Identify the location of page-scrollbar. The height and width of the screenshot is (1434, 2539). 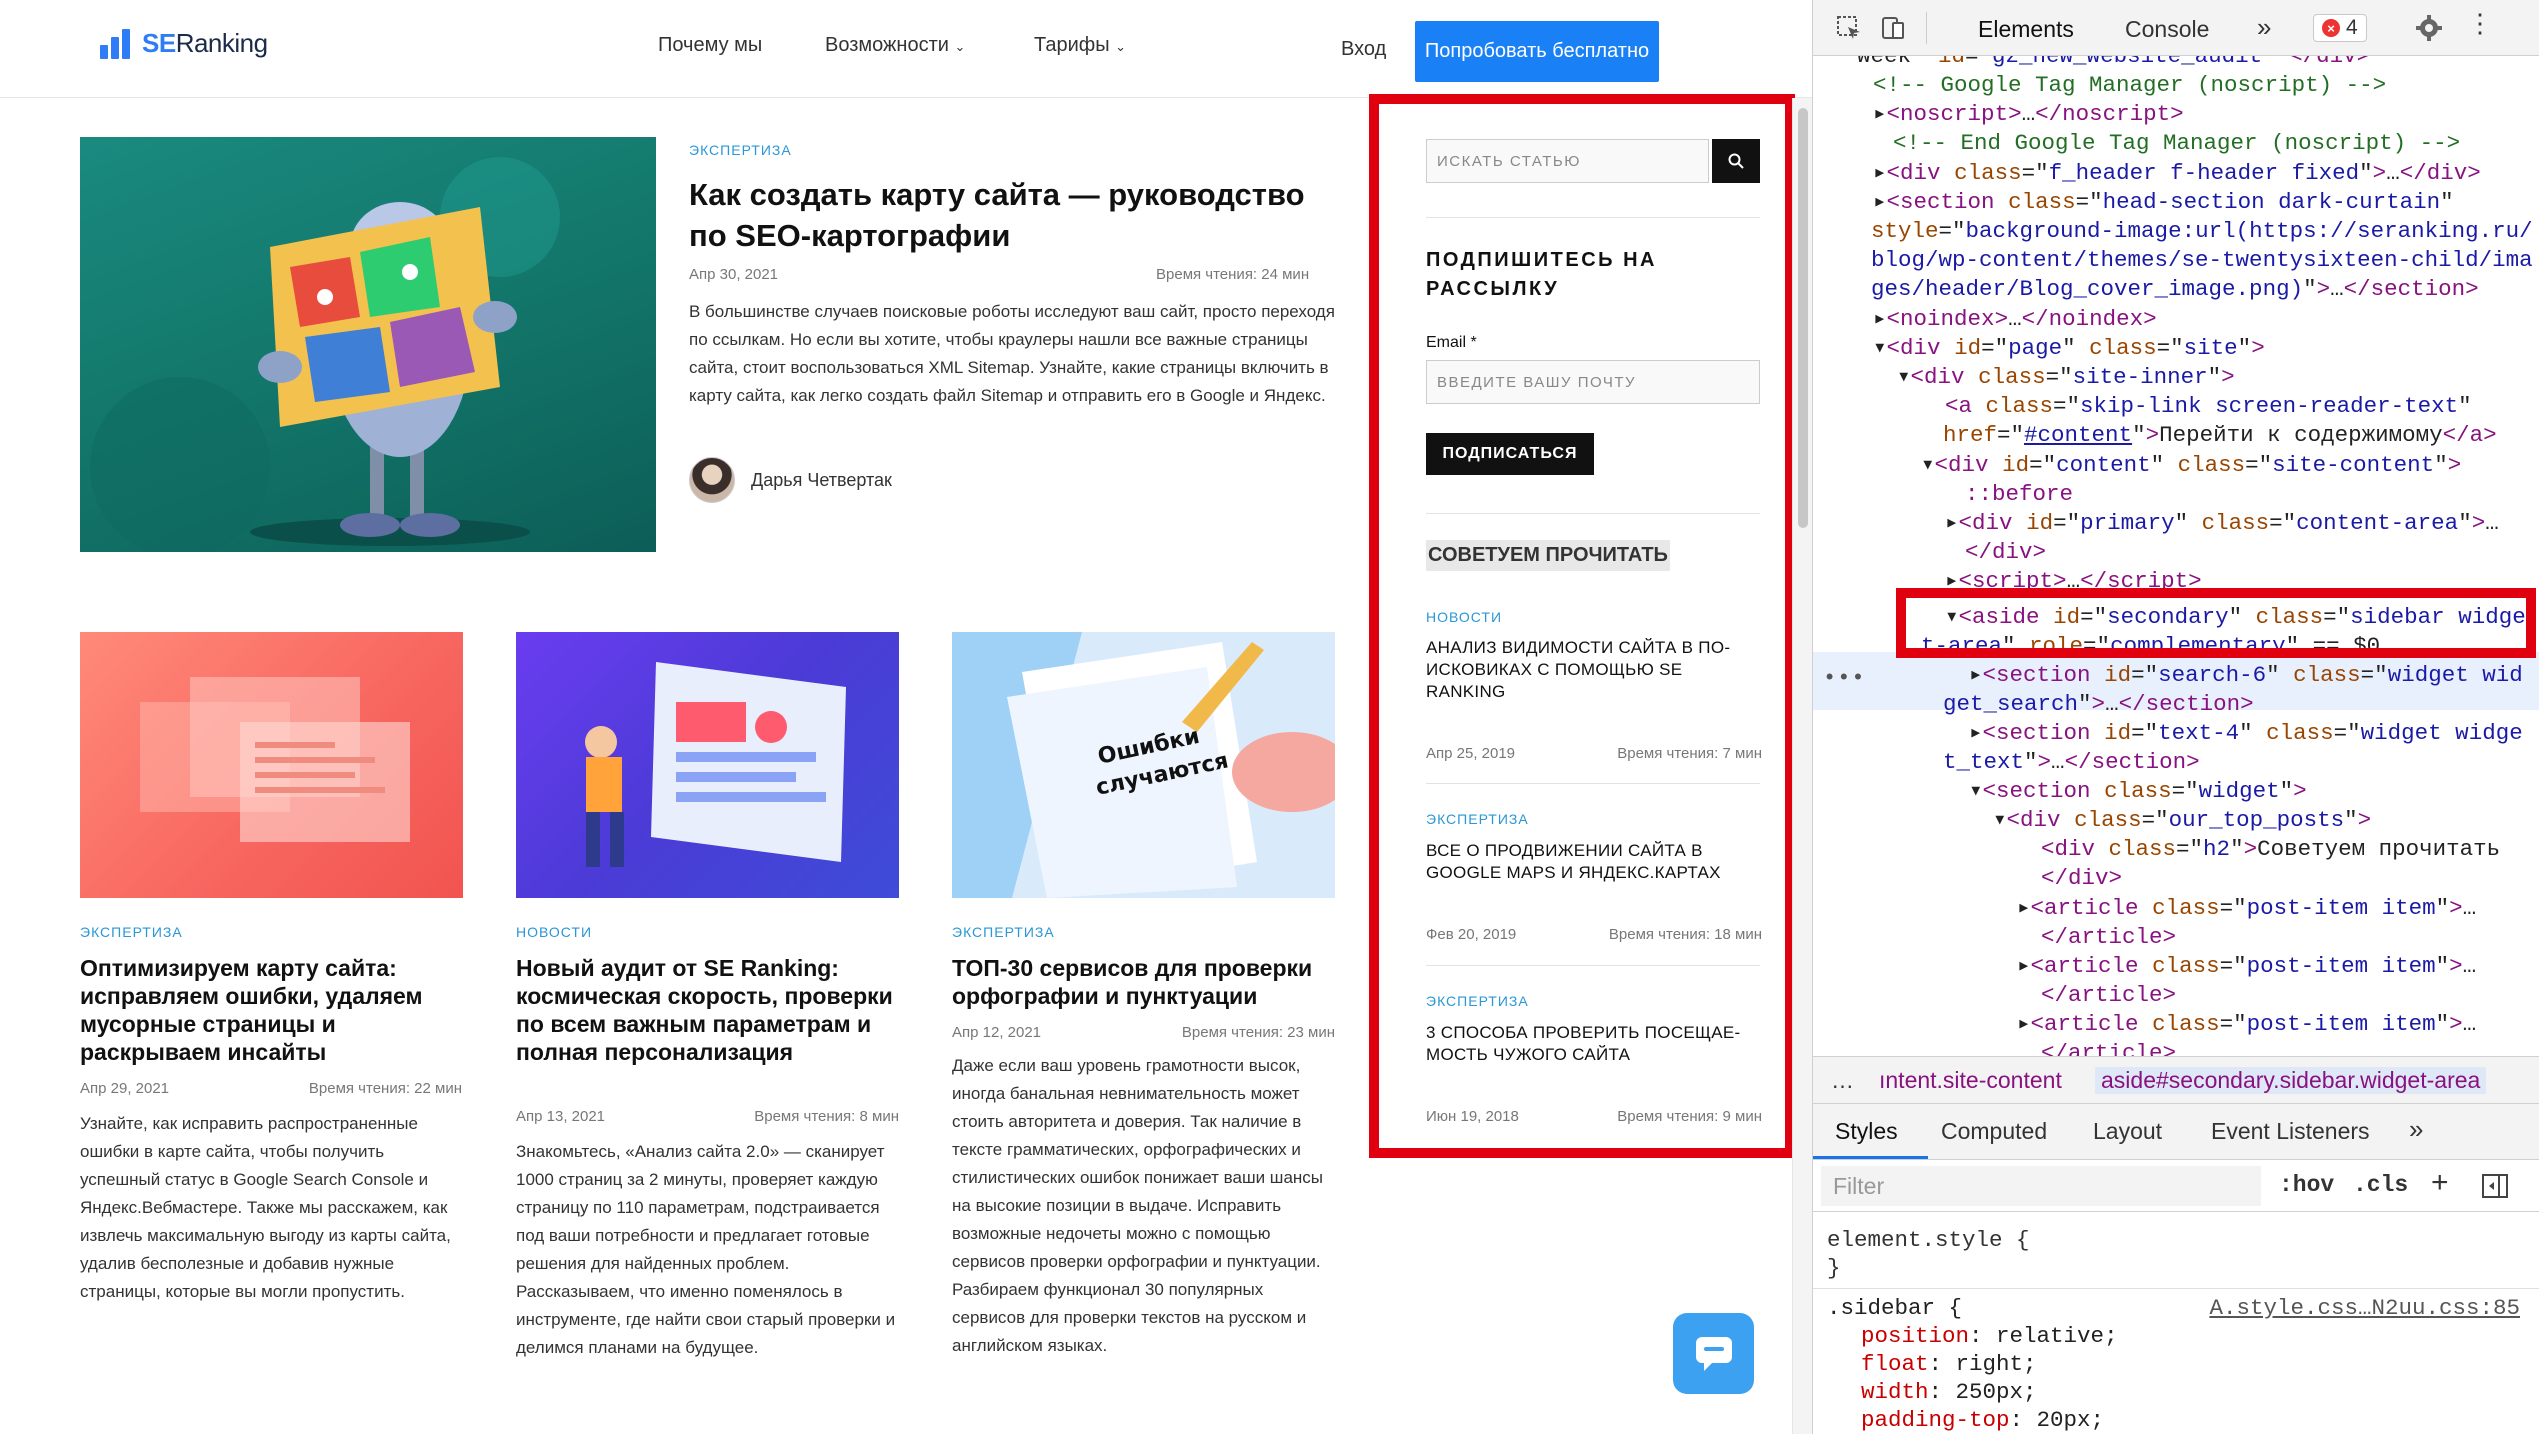
(1802, 766).